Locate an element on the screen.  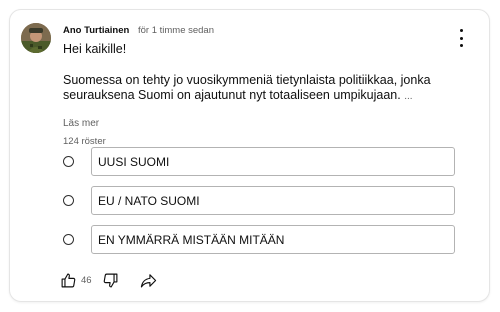
post-time: för 1 timme sedan is located at coordinates (176, 30).